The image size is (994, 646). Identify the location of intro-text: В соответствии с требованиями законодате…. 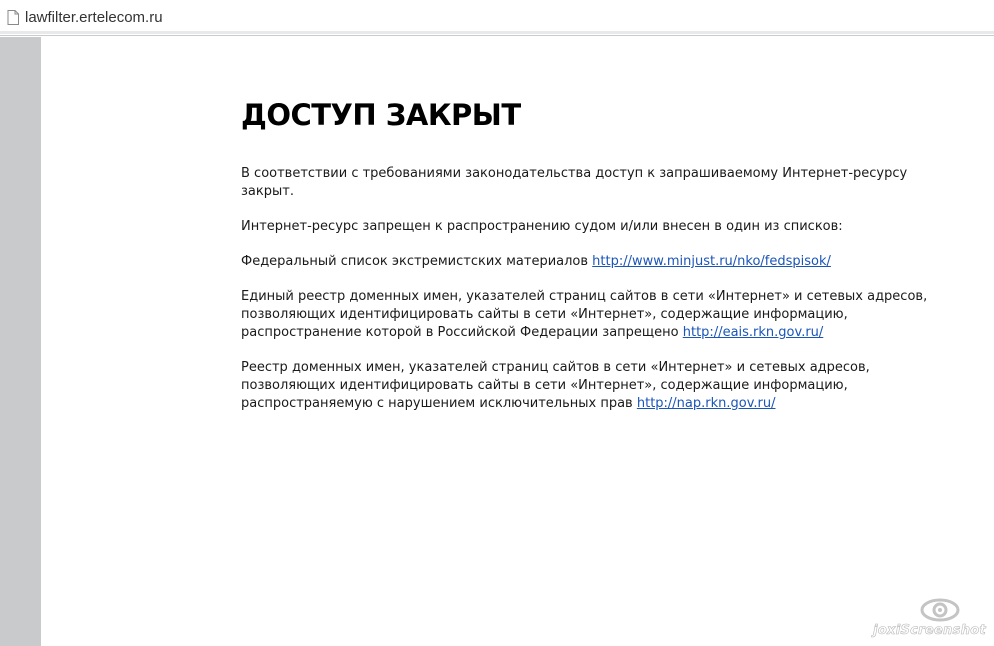
(574, 182).